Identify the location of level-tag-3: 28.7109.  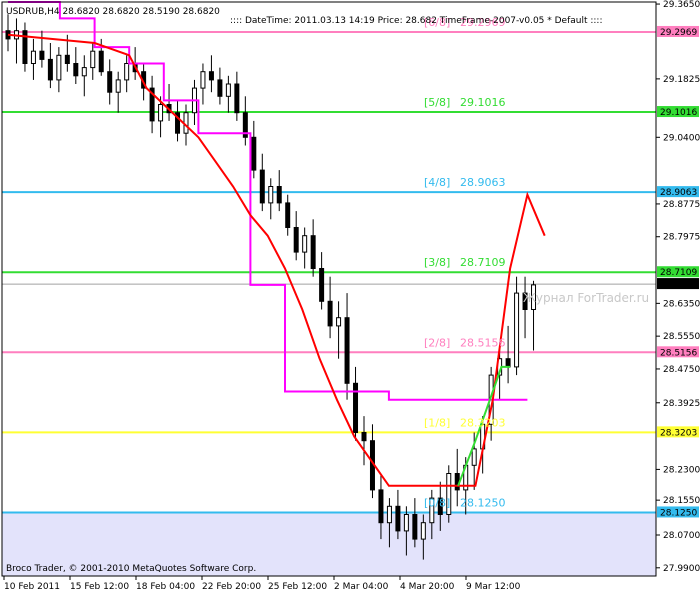
(678, 273).